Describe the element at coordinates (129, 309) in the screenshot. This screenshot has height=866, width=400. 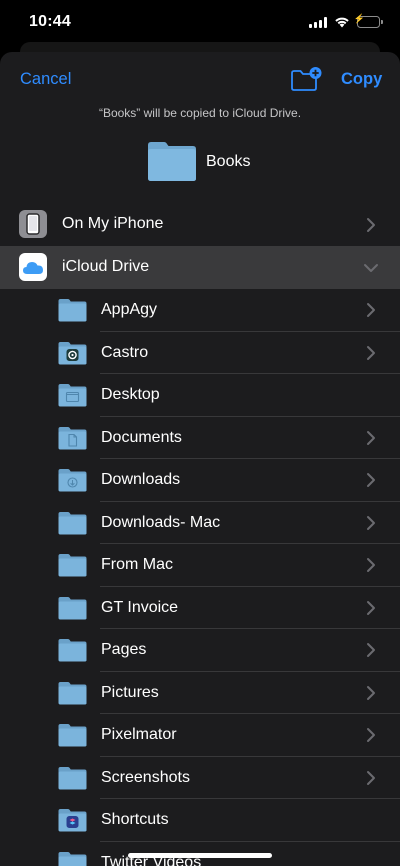
I see `folder-label: AppAgy` at that location.